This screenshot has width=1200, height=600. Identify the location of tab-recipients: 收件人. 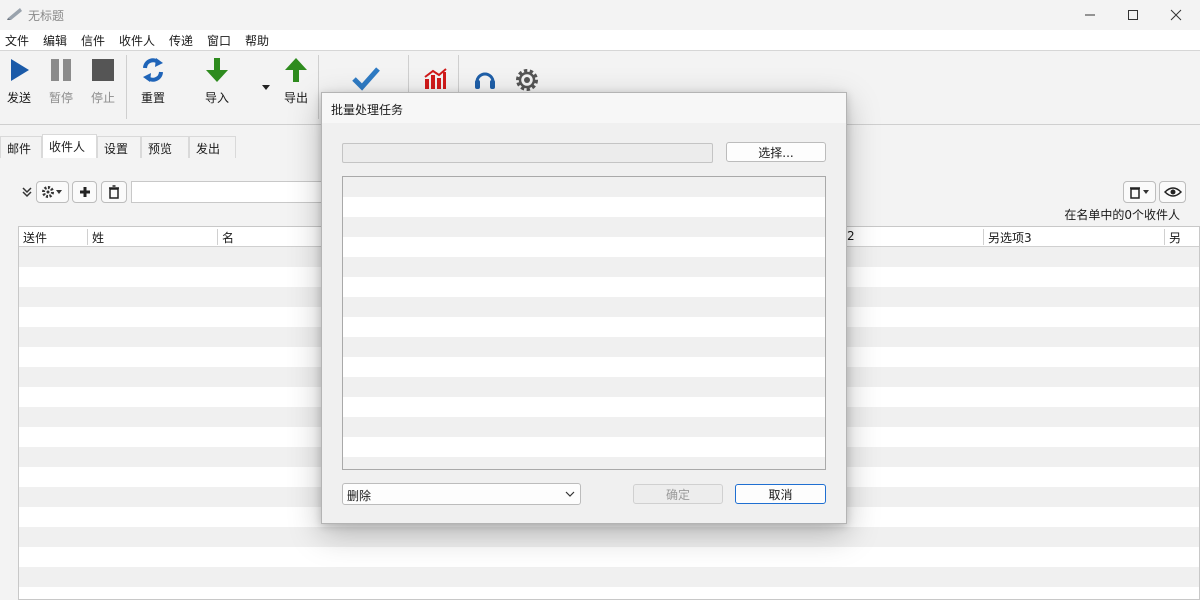
(69, 146).